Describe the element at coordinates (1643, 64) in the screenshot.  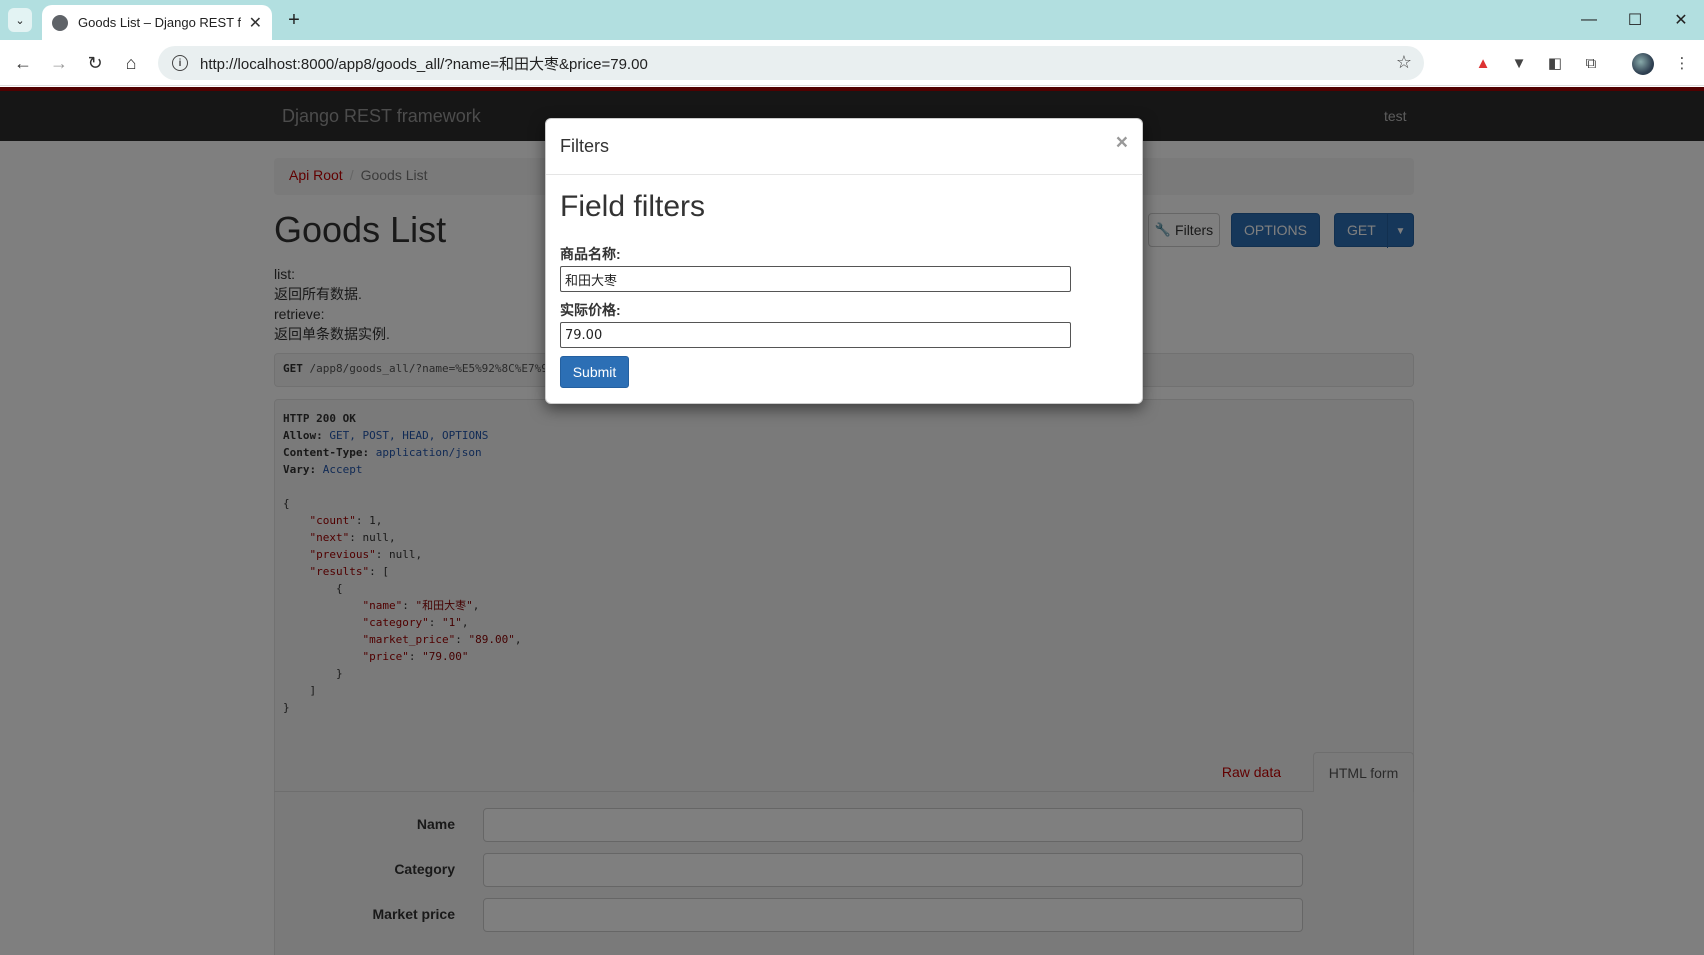
I see `profile-avatar` at that location.